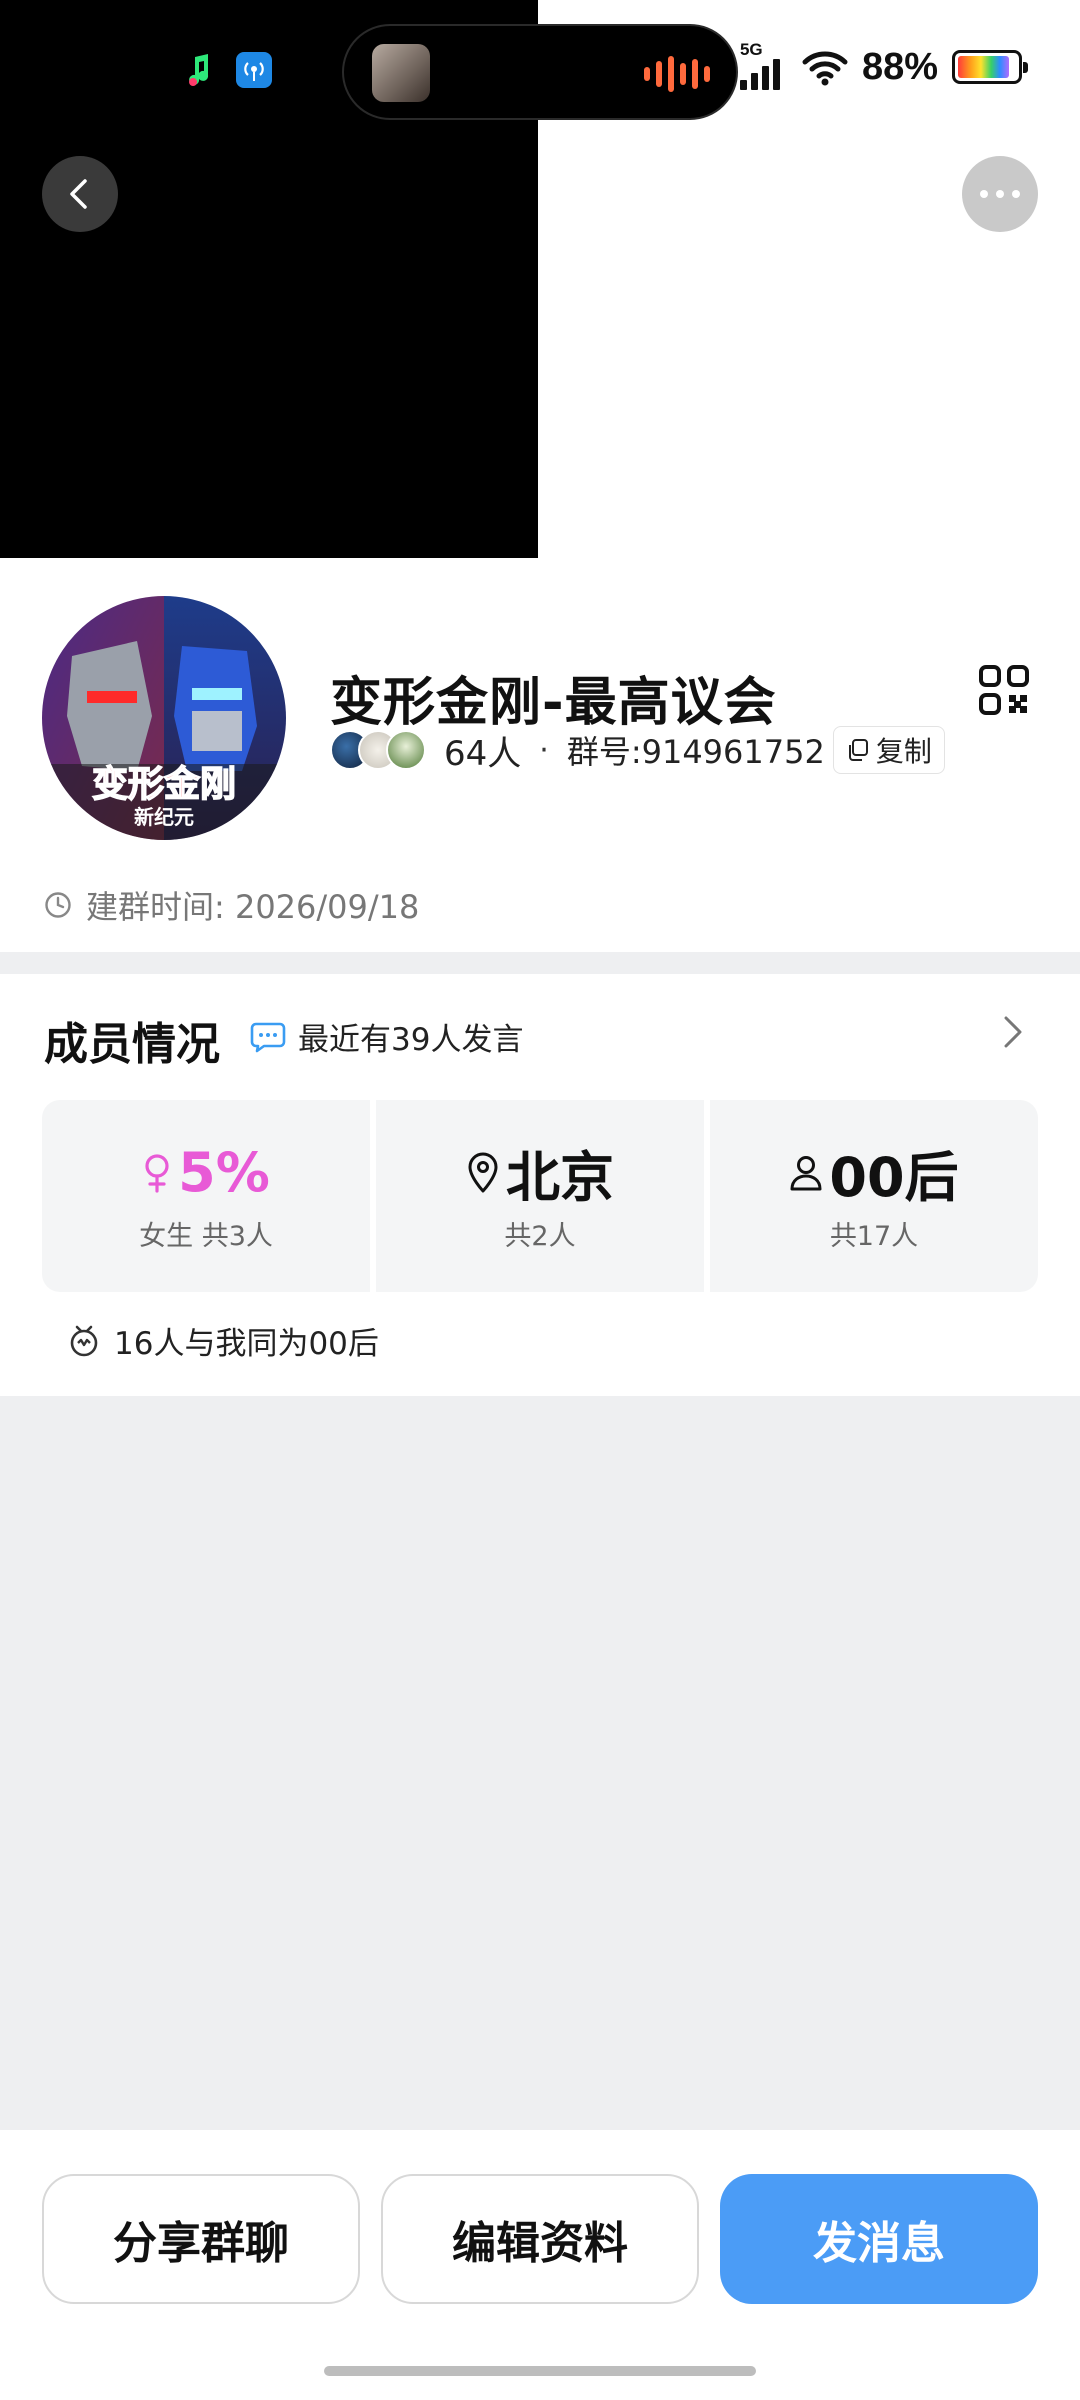 Image resolution: width=1080 pixels, height=2400 pixels. What do you see at coordinates (84, 1340) in the screenshot?
I see `age-badge-icon` at bounding box center [84, 1340].